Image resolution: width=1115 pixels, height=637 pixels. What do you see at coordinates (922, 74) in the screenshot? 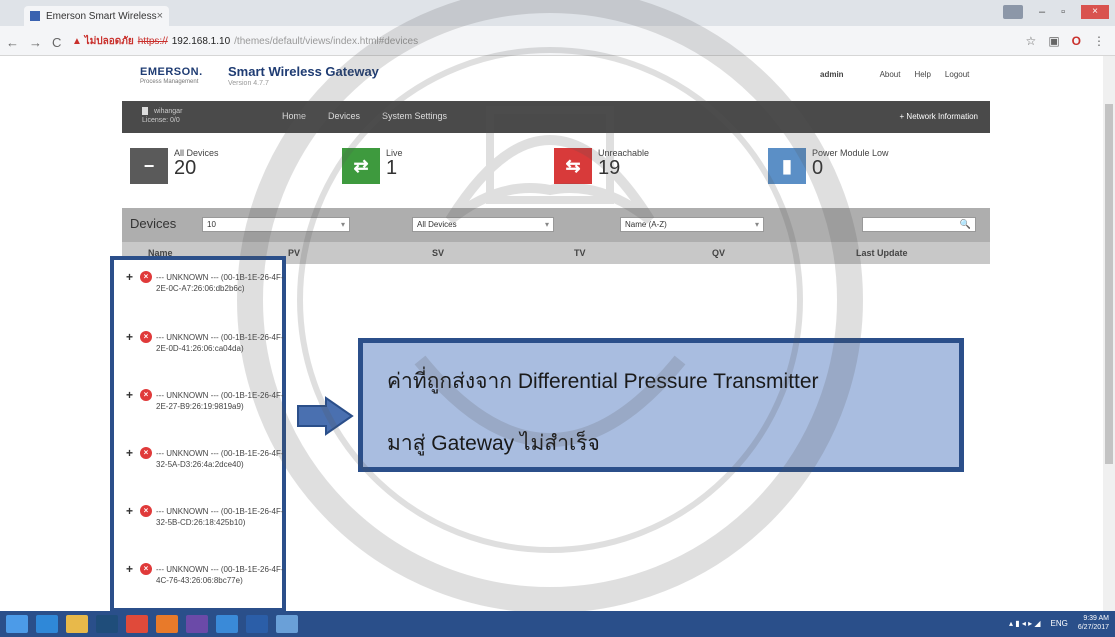
I see `help-link: Help` at bounding box center [922, 74].